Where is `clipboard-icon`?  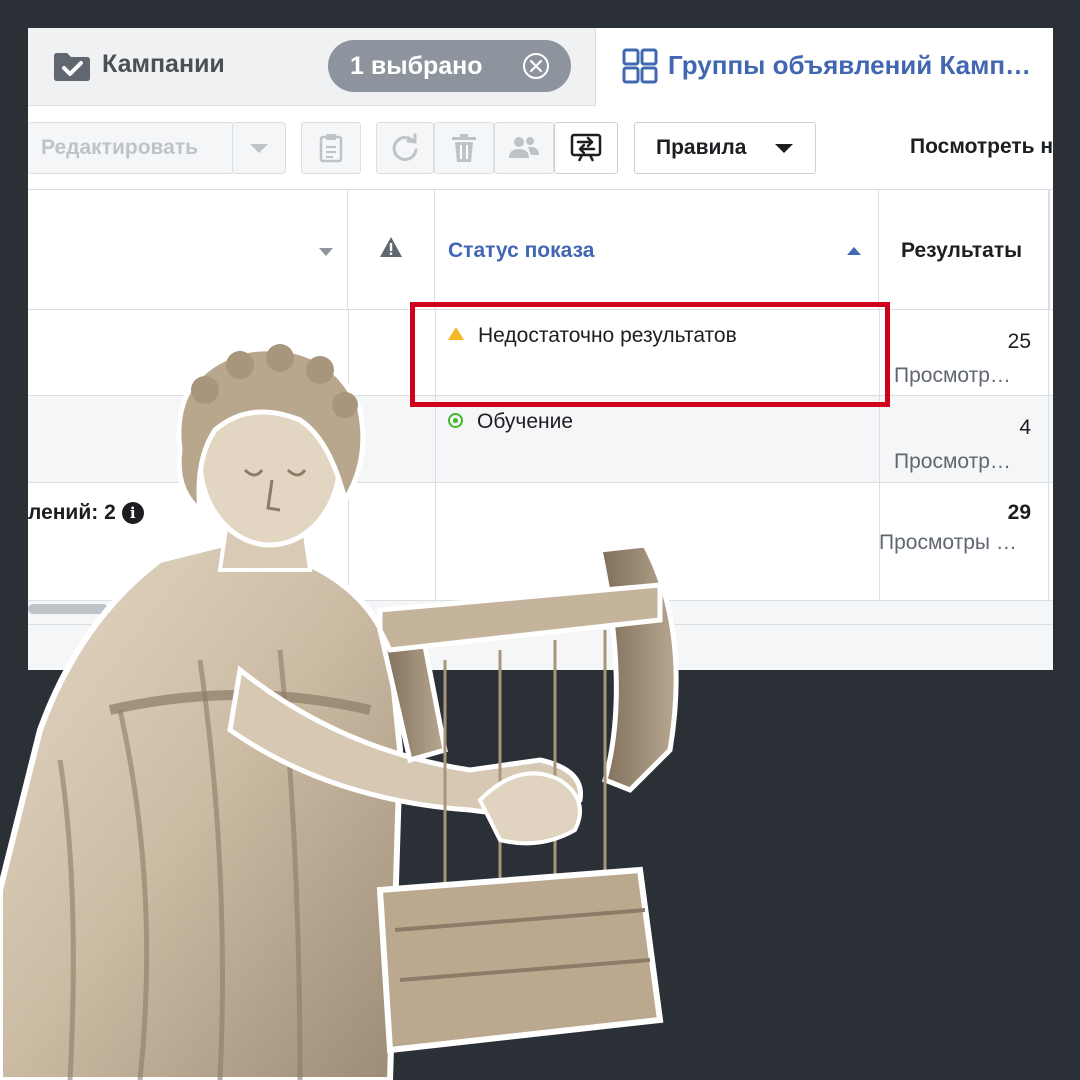 clipboard-icon is located at coordinates (331, 148).